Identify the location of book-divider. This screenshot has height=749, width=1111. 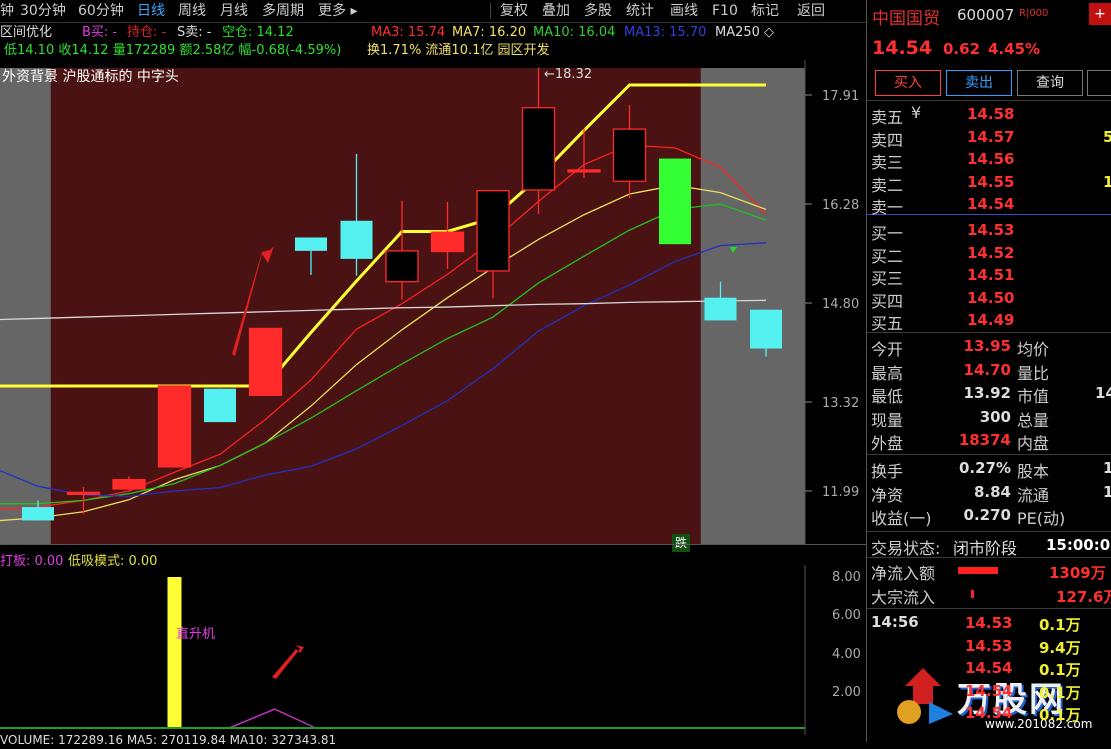
(989, 214).